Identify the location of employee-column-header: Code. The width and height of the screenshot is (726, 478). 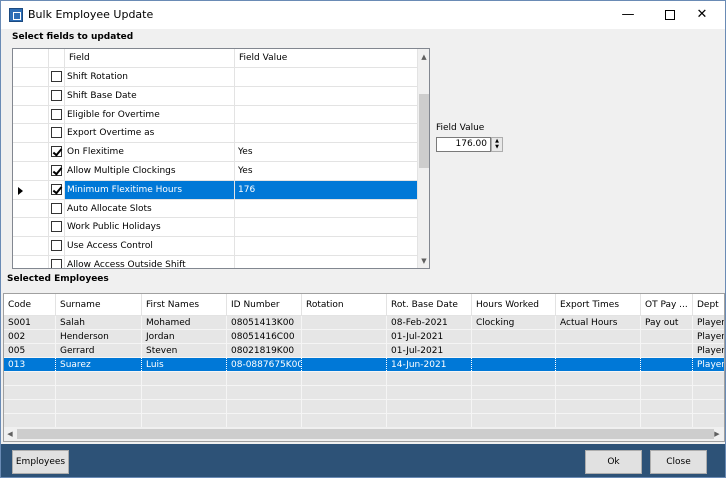
(30, 304).